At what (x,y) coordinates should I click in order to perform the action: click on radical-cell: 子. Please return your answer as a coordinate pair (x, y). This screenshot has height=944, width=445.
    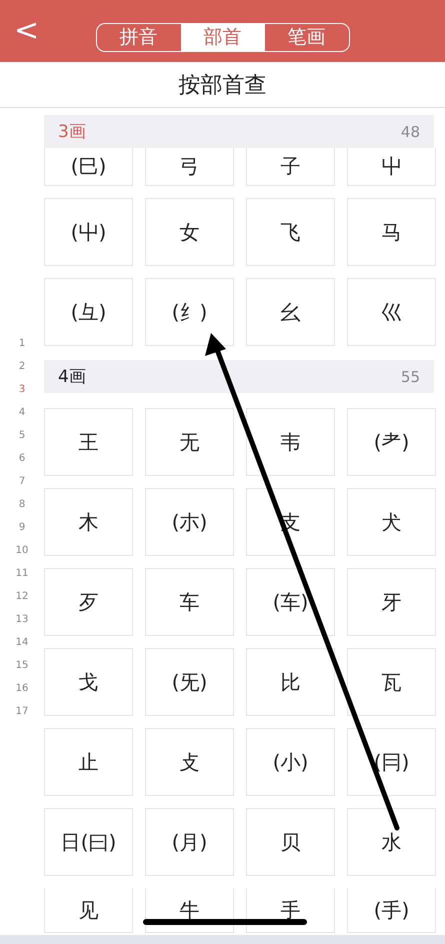
    Looking at the image, I should click on (290, 167).